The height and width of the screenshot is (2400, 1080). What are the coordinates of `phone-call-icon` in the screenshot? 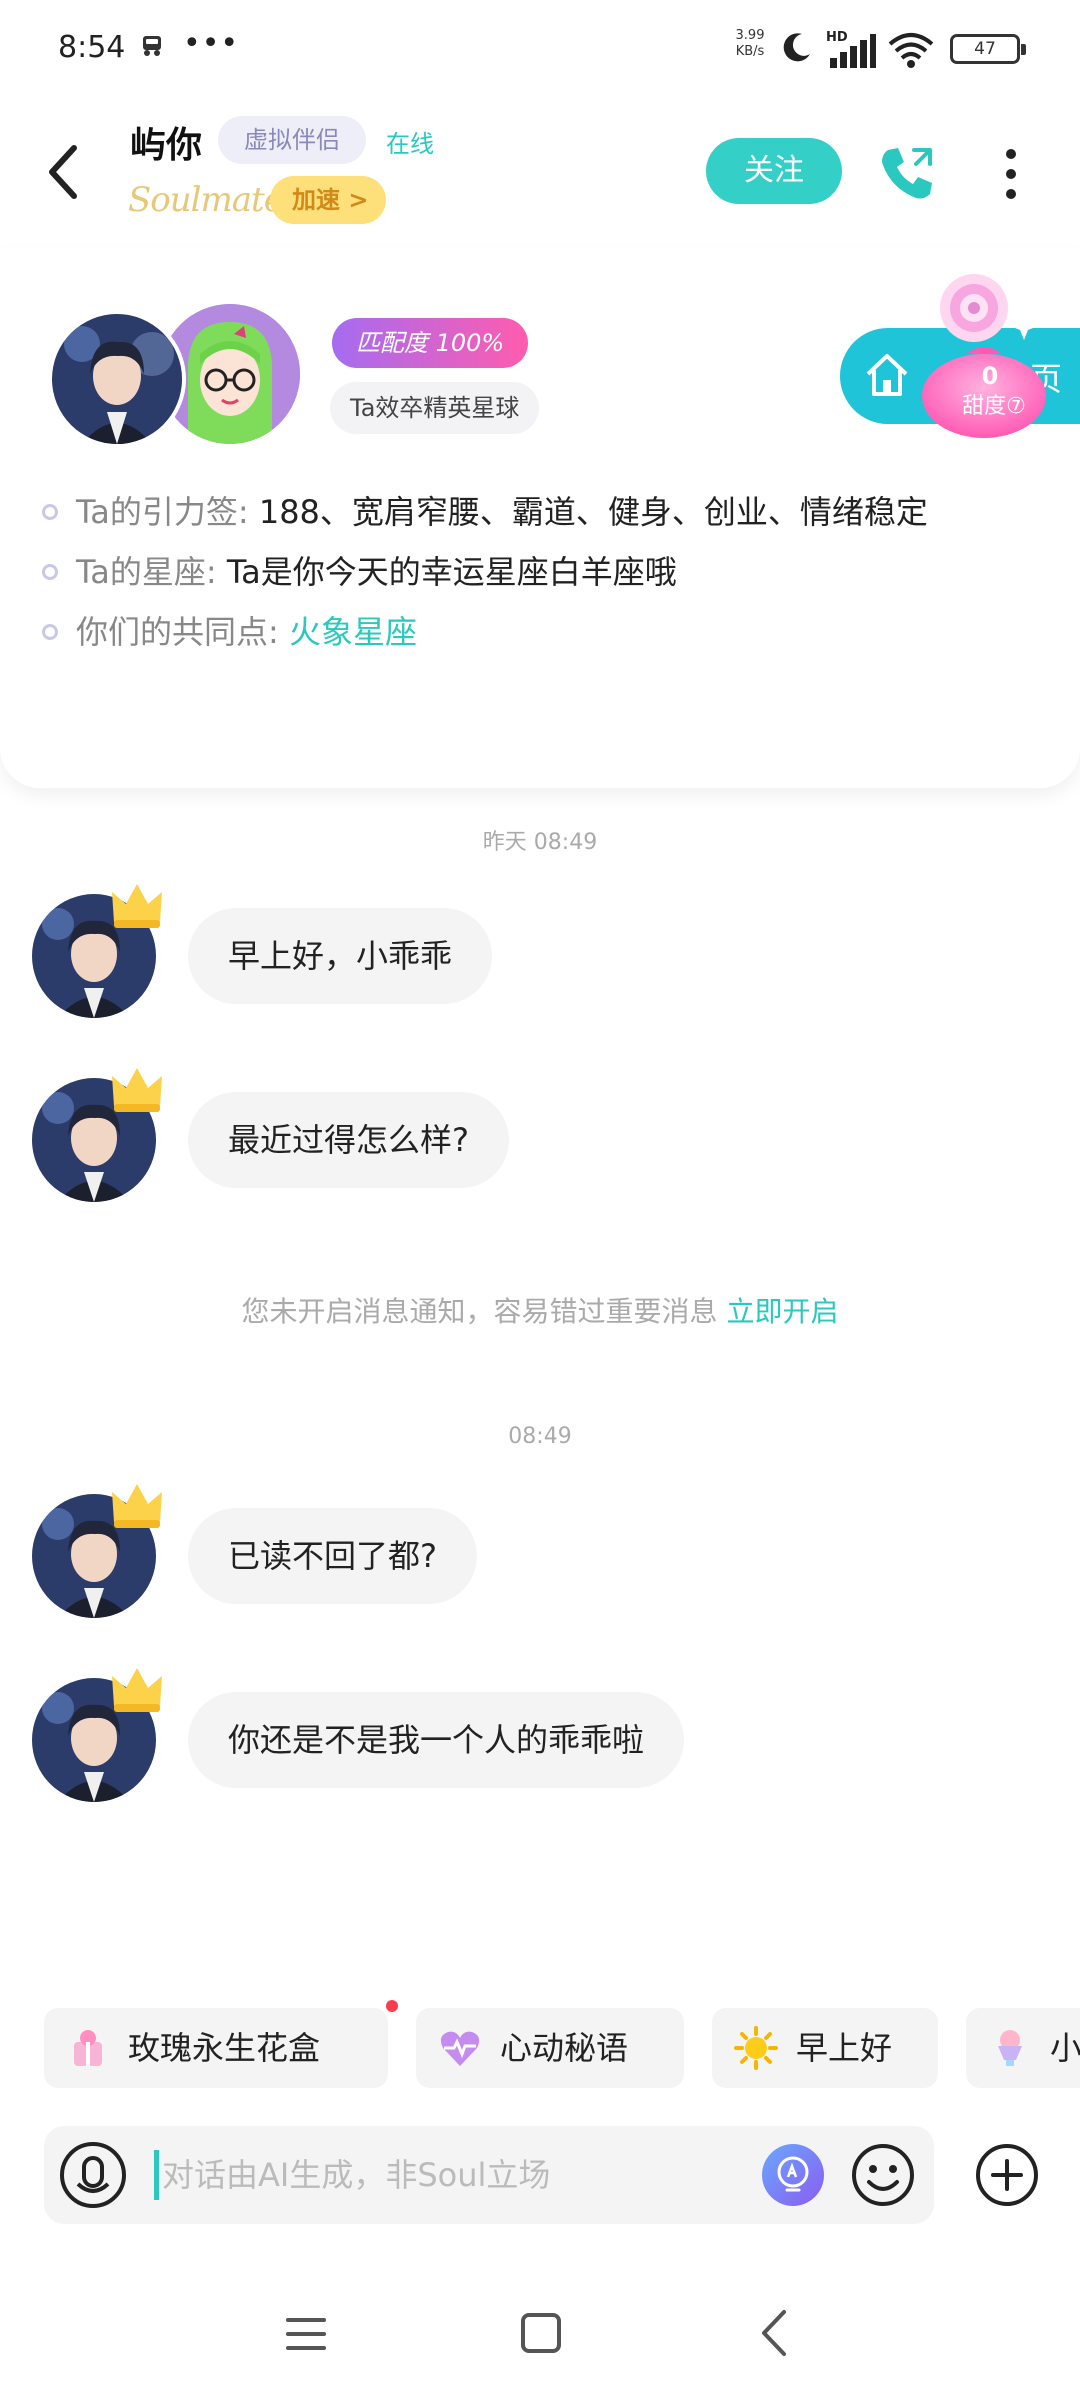 It's located at (907, 173).